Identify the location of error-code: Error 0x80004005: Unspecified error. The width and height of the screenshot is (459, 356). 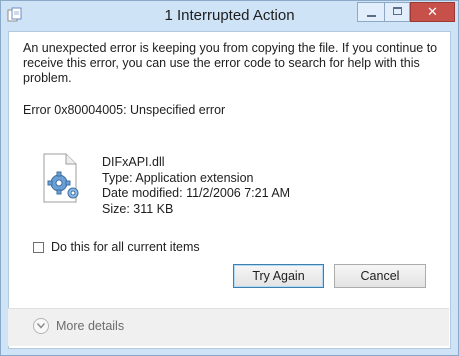
(124, 110).